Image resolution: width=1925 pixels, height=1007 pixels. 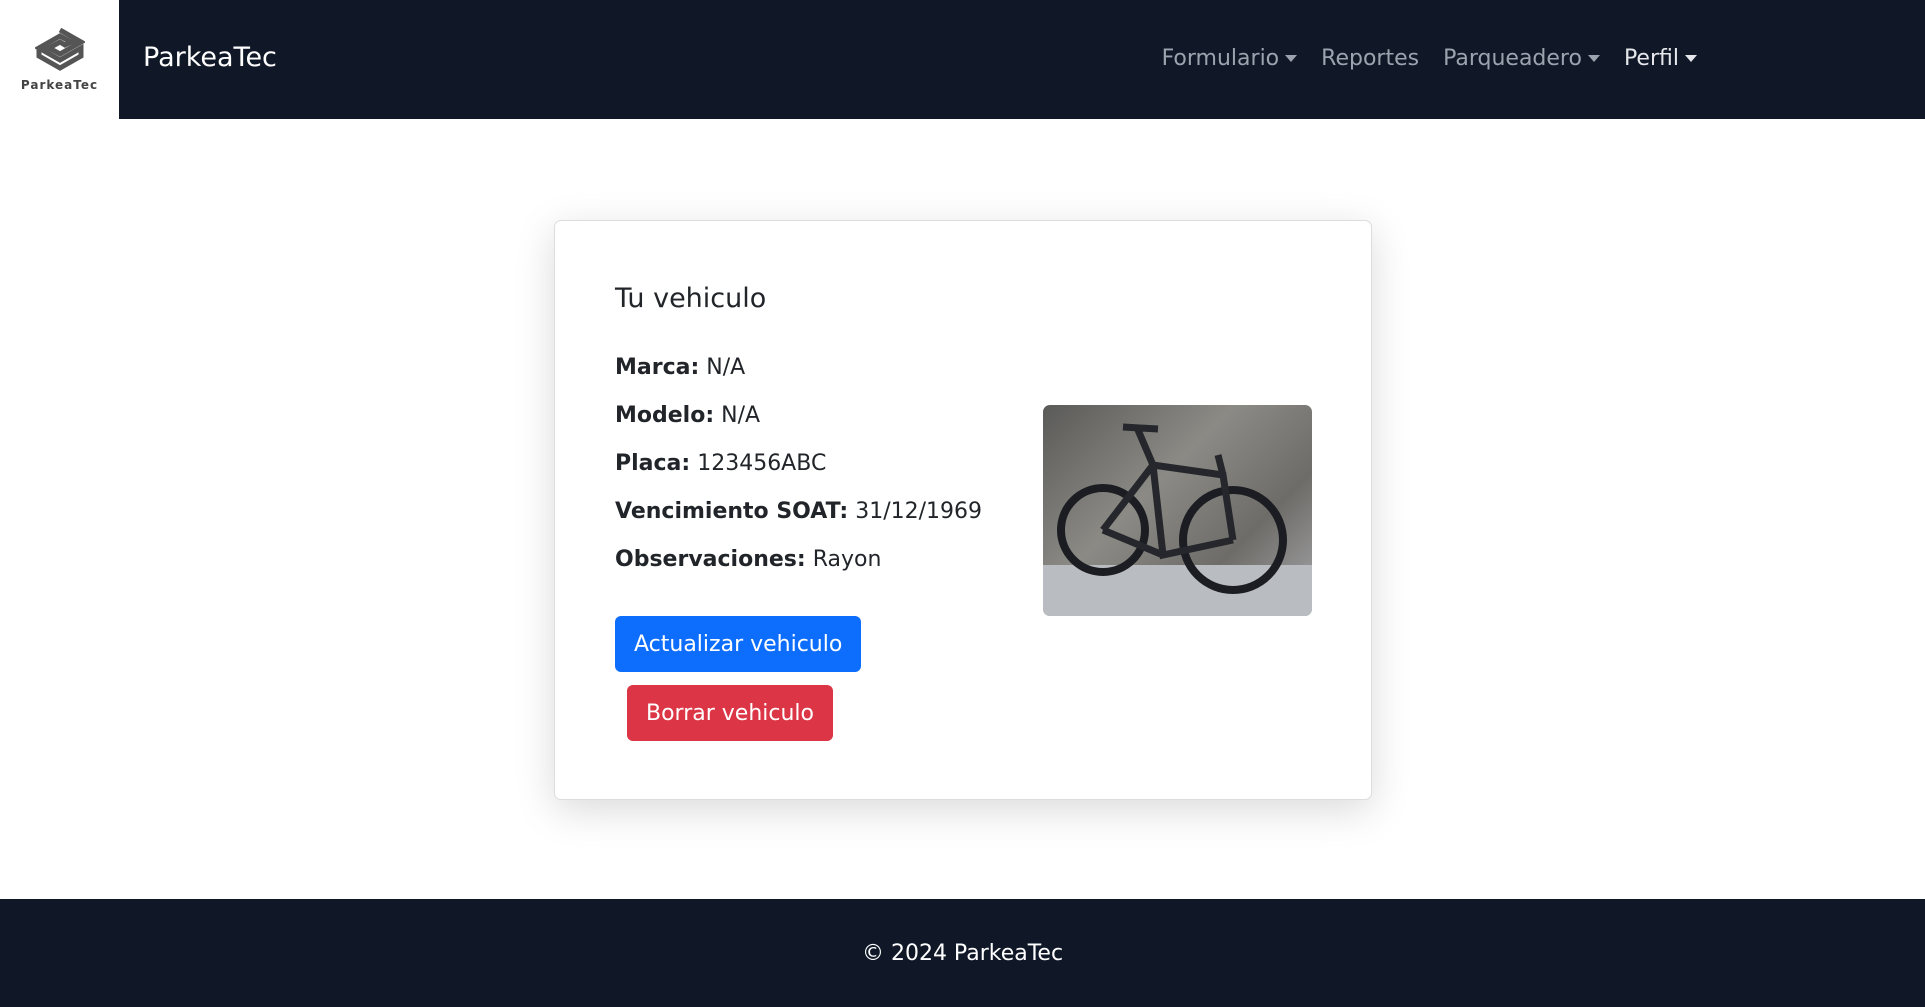 I want to click on field-label: Observaciones:, so click(x=710, y=559).